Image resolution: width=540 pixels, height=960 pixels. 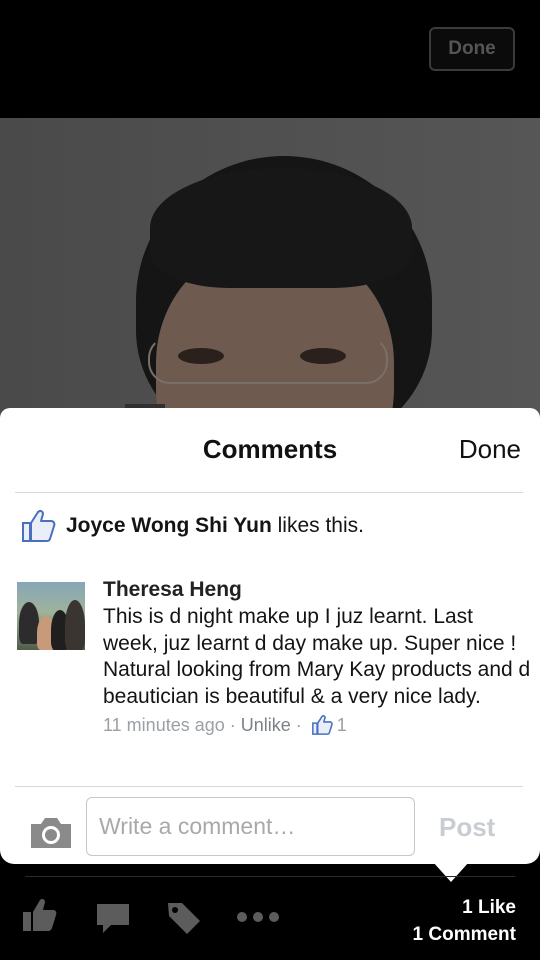 I want to click on photo-glasses, so click(x=268, y=360).